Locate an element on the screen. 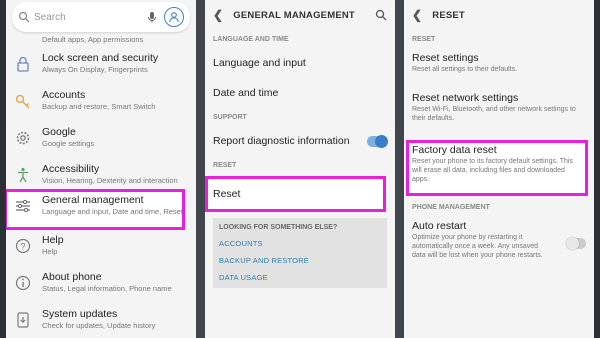 The width and height of the screenshot is (600, 338). apps-item-sub: Default apps, App permissions is located at coordinates (93, 39).